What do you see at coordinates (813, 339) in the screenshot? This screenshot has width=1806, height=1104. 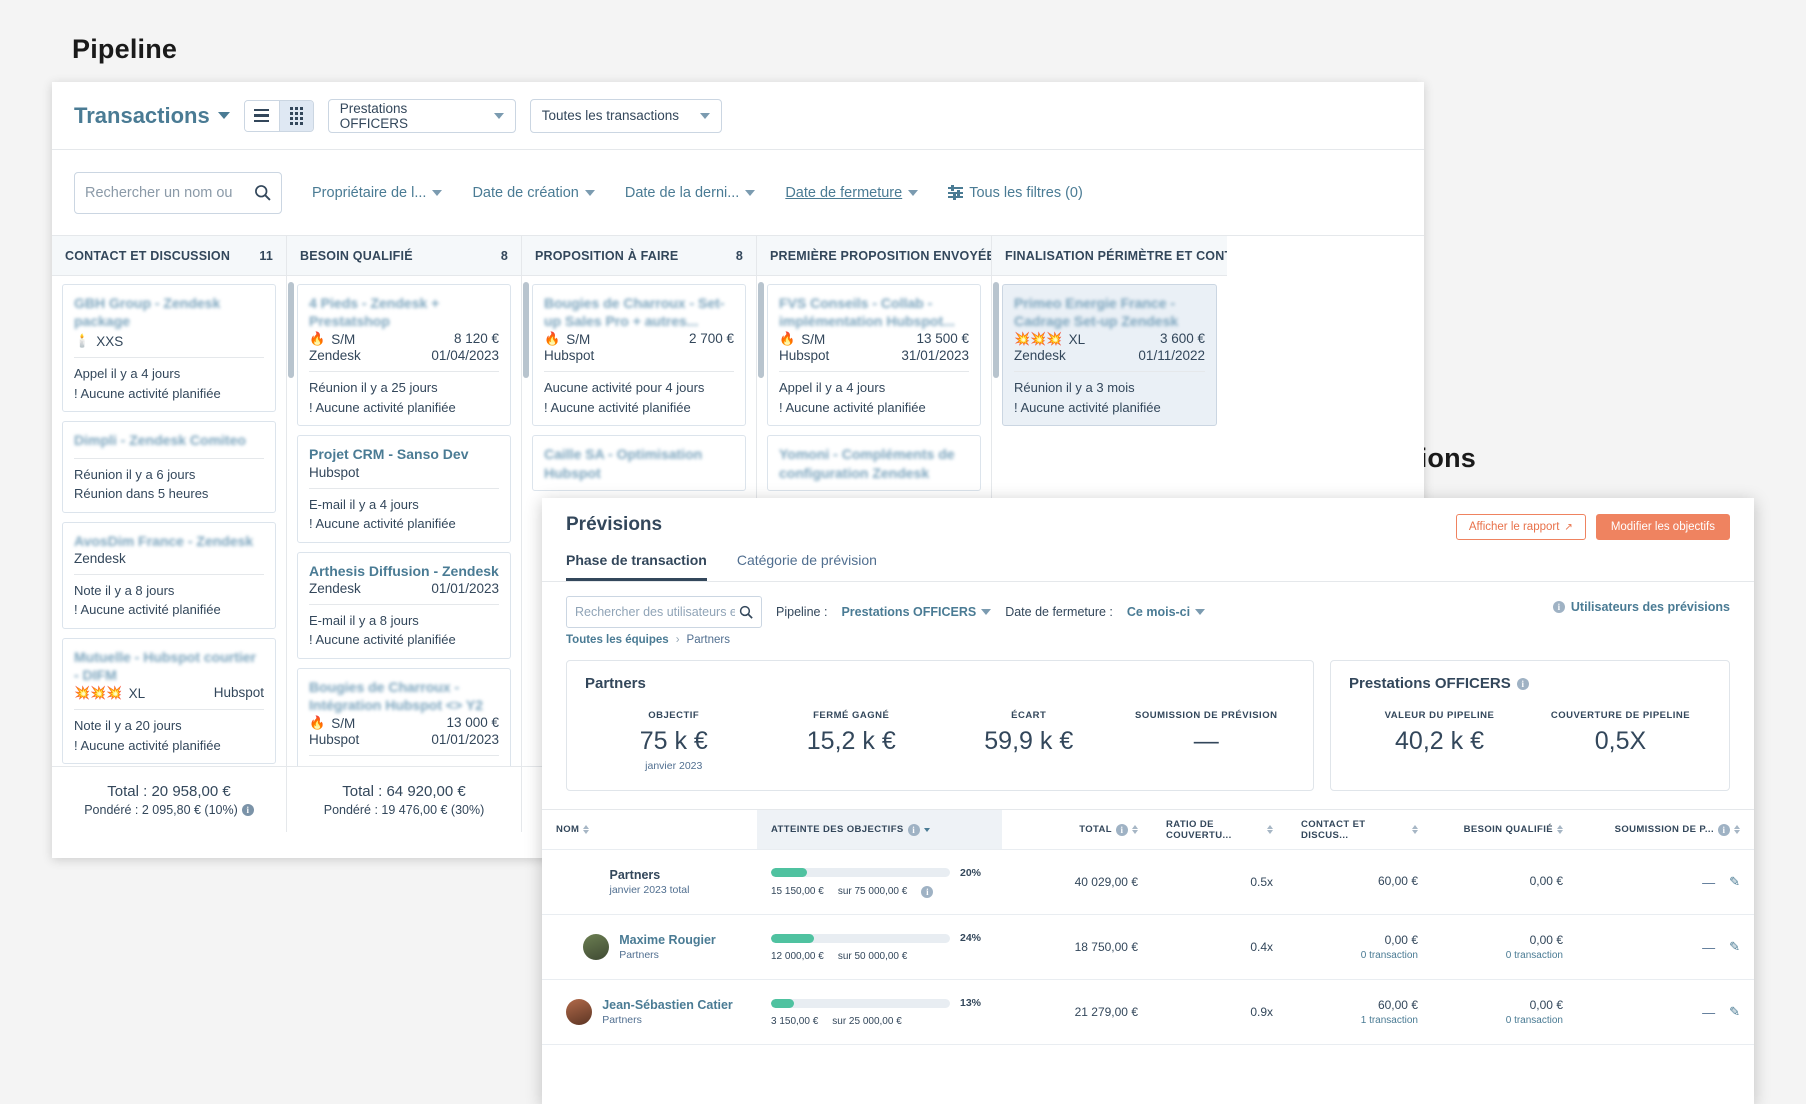 I see `deal-size-label: S/M` at bounding box center [813, 339].